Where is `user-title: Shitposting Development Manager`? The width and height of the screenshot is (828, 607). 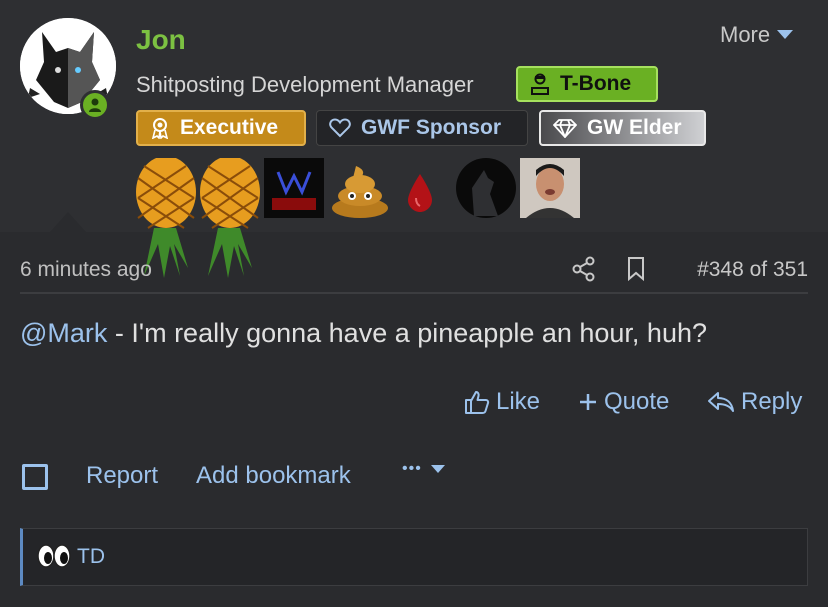
user-title: Shitposting Development Manager is located at coordinates (305, 84).